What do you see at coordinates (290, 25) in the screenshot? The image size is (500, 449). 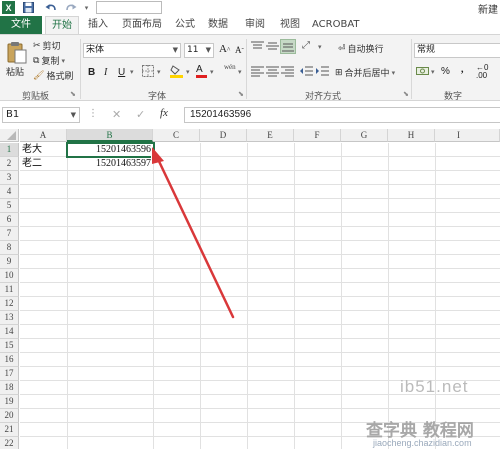 I see `tab-view: 视图` at bounding box center [290, 25].